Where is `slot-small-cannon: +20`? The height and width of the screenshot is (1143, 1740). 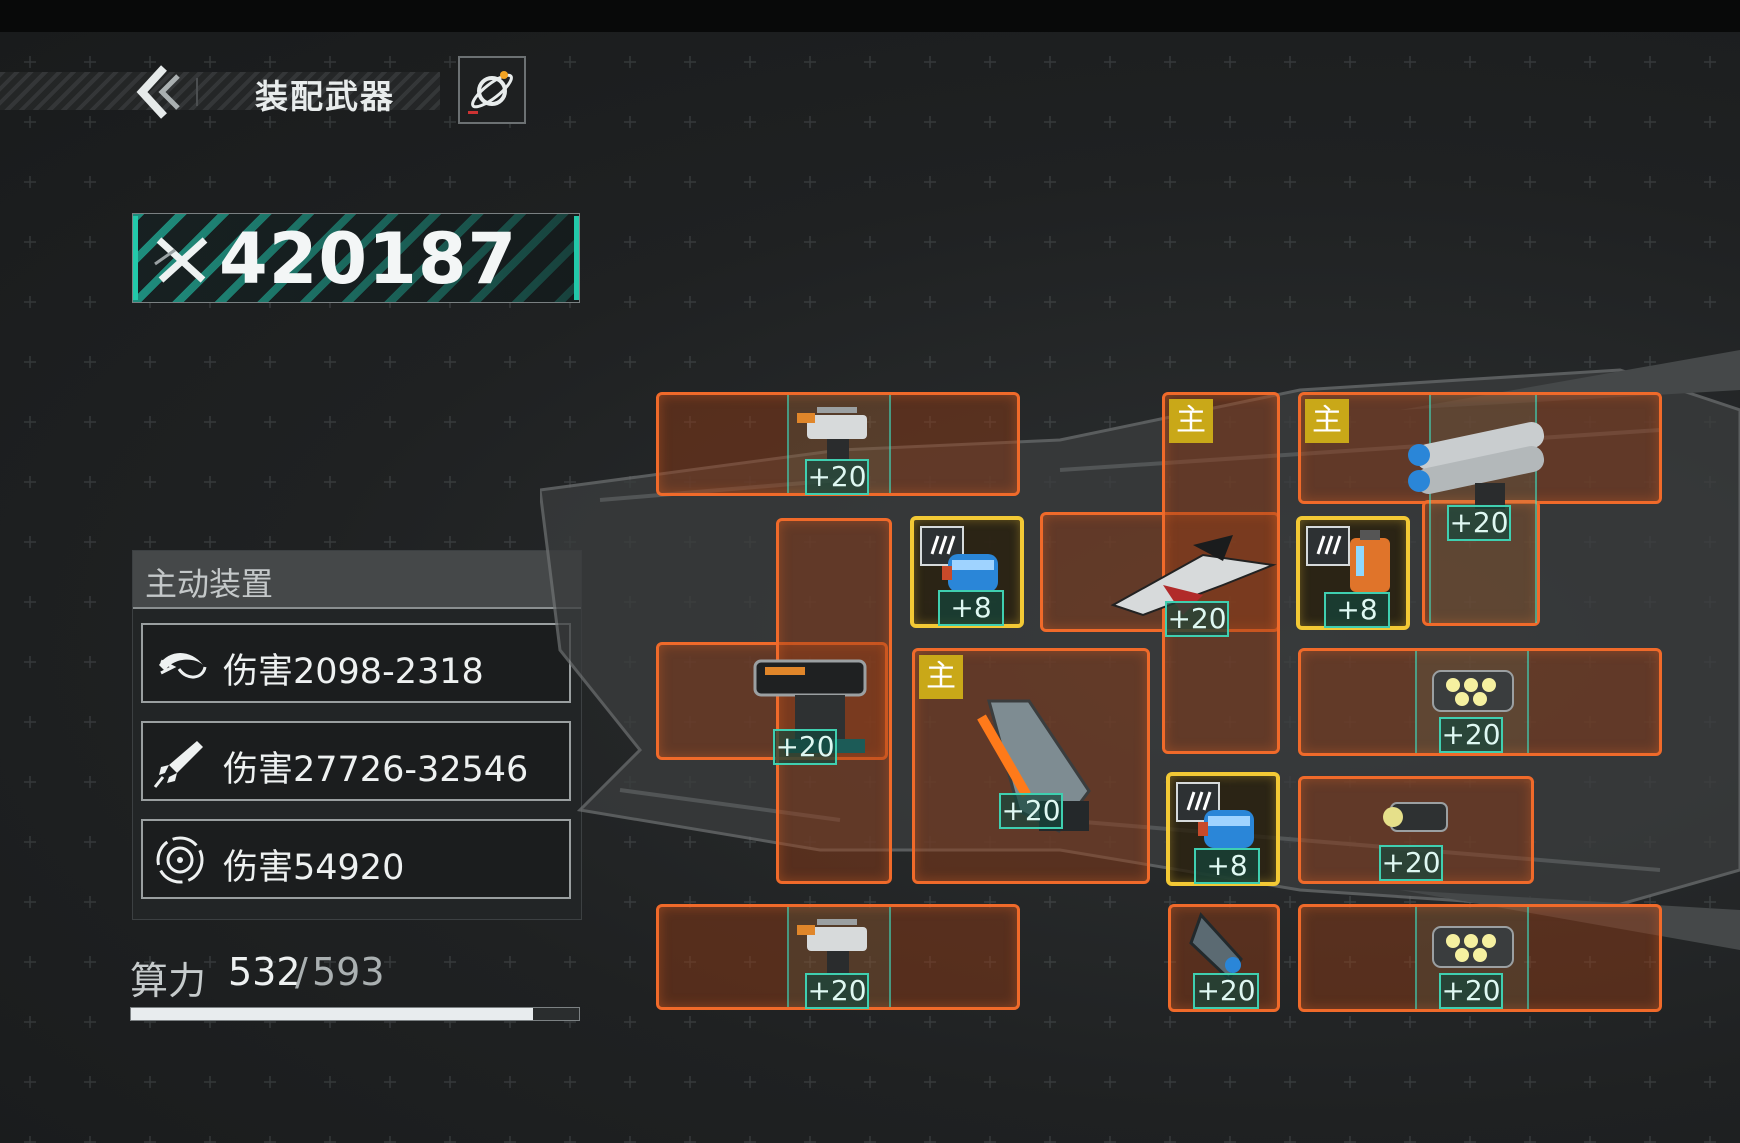
slot-small-cannon: +20 is located at coordinates (1416, 830).